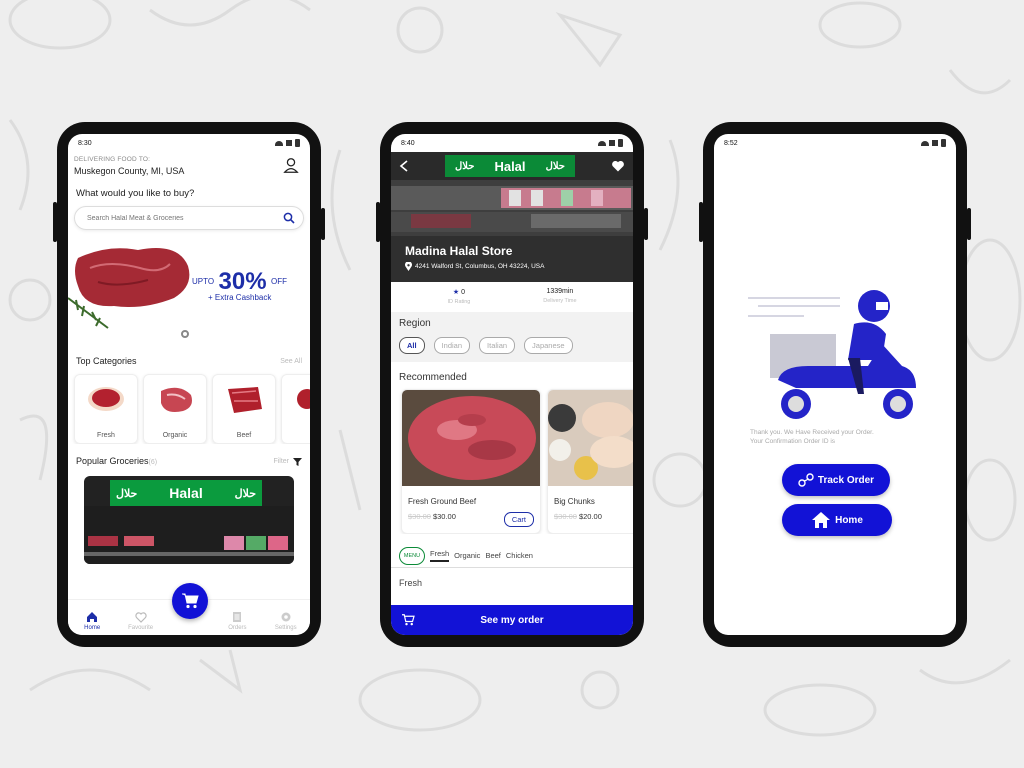 This screenshot has width=1024, height=768. I want to click on groceries-title: Popular Groceries(6), so click(116, 461).